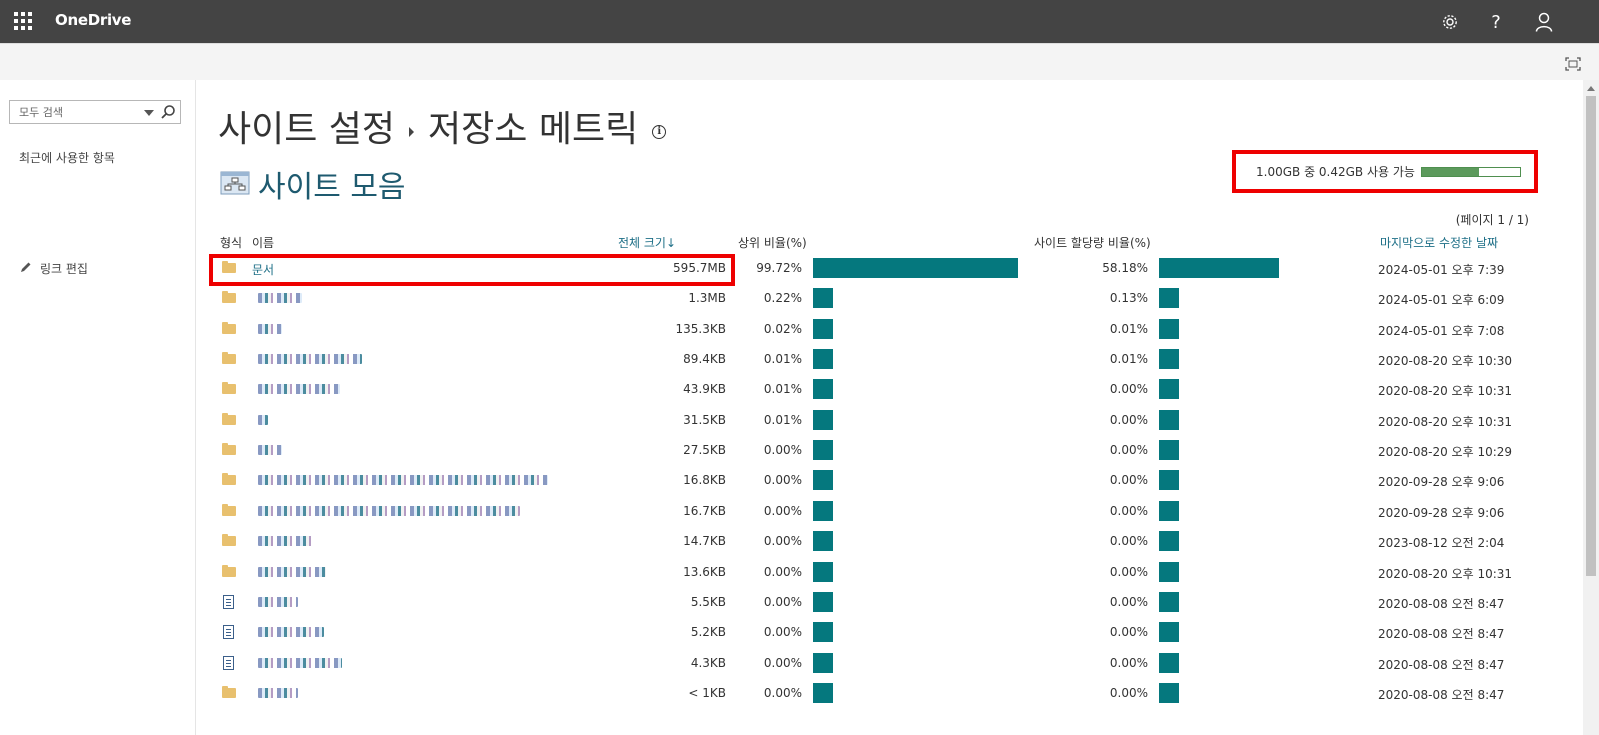 This screenshot has height=735, width=1599. I want to click on column-header-size: 전체 크기↓, so click(647, 242).